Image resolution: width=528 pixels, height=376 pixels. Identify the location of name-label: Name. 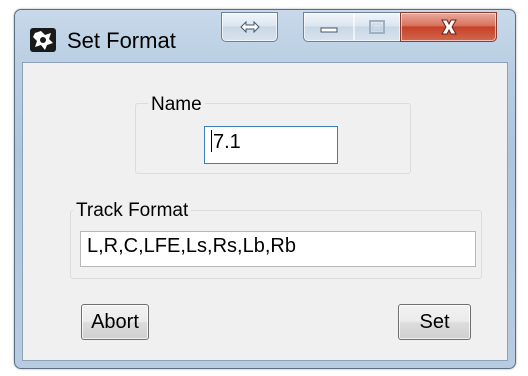
(176, 105).